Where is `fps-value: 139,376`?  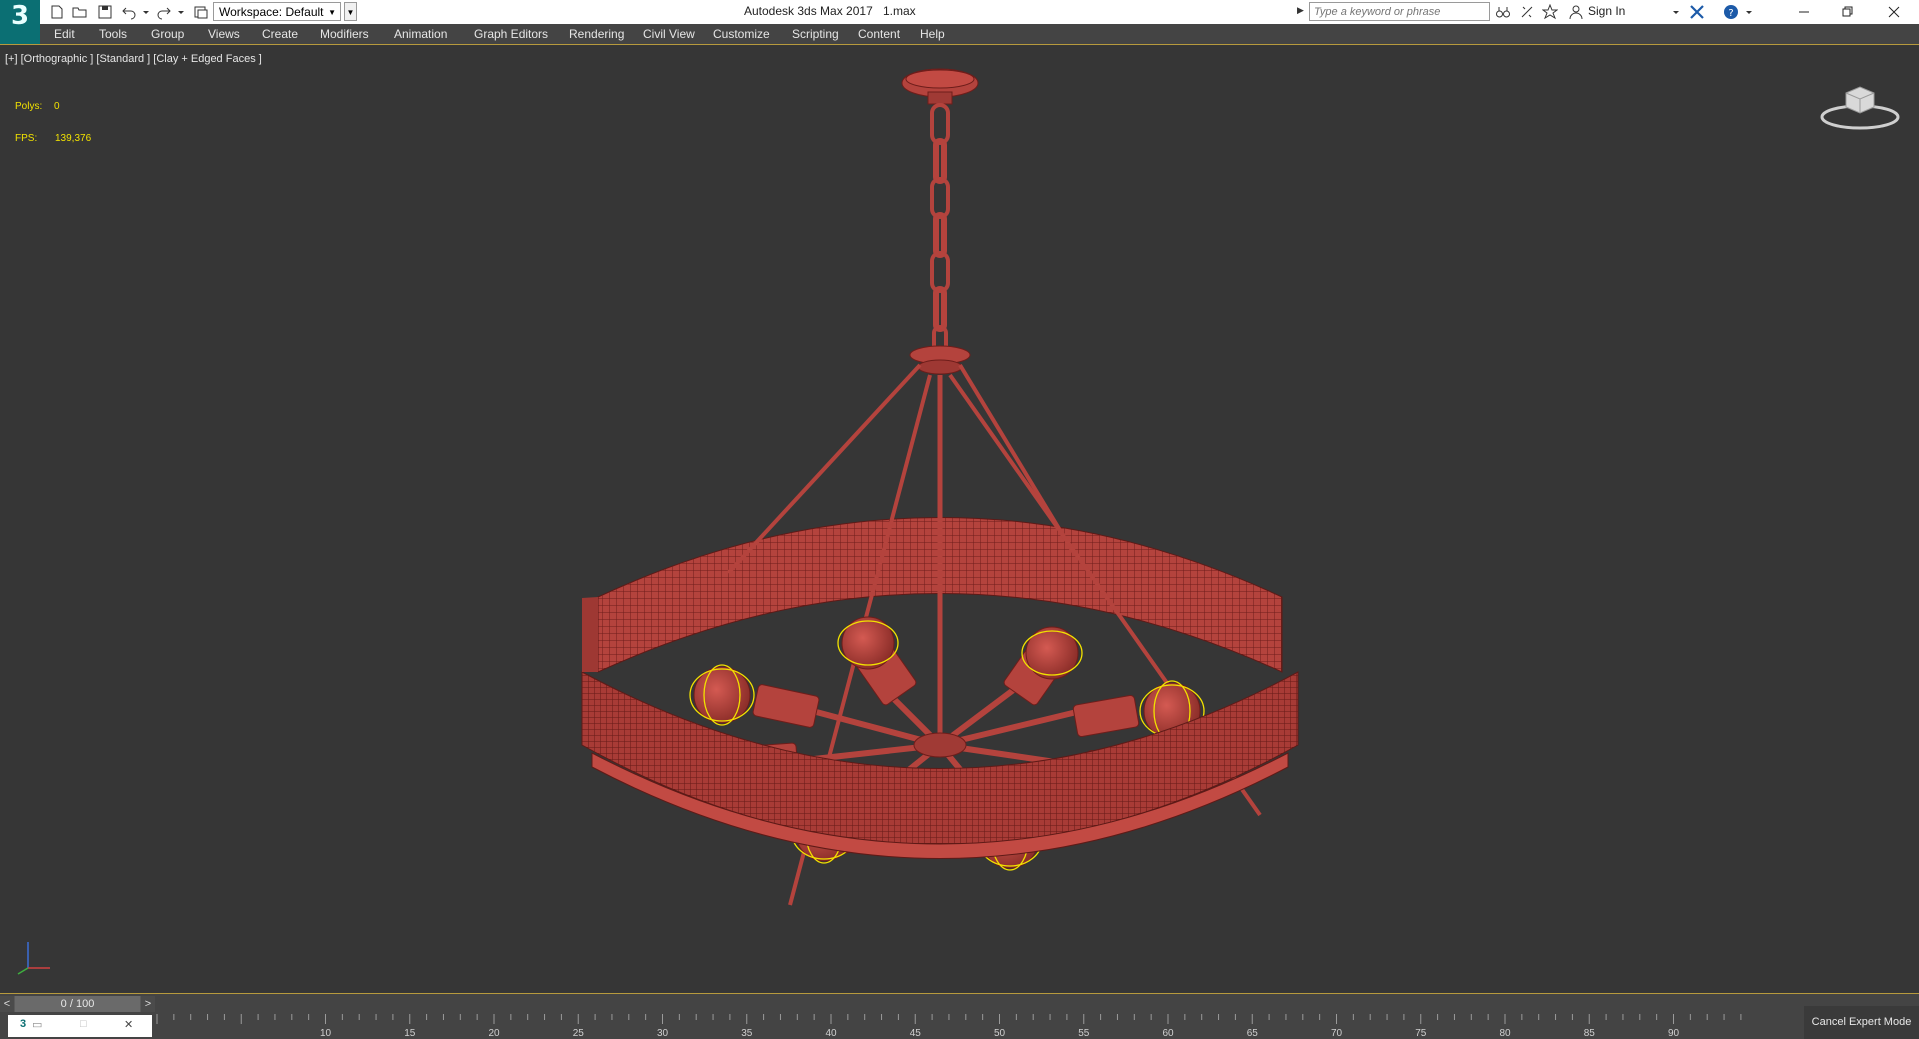
fps-value: 139,376 is located at coordinates (73, 138).